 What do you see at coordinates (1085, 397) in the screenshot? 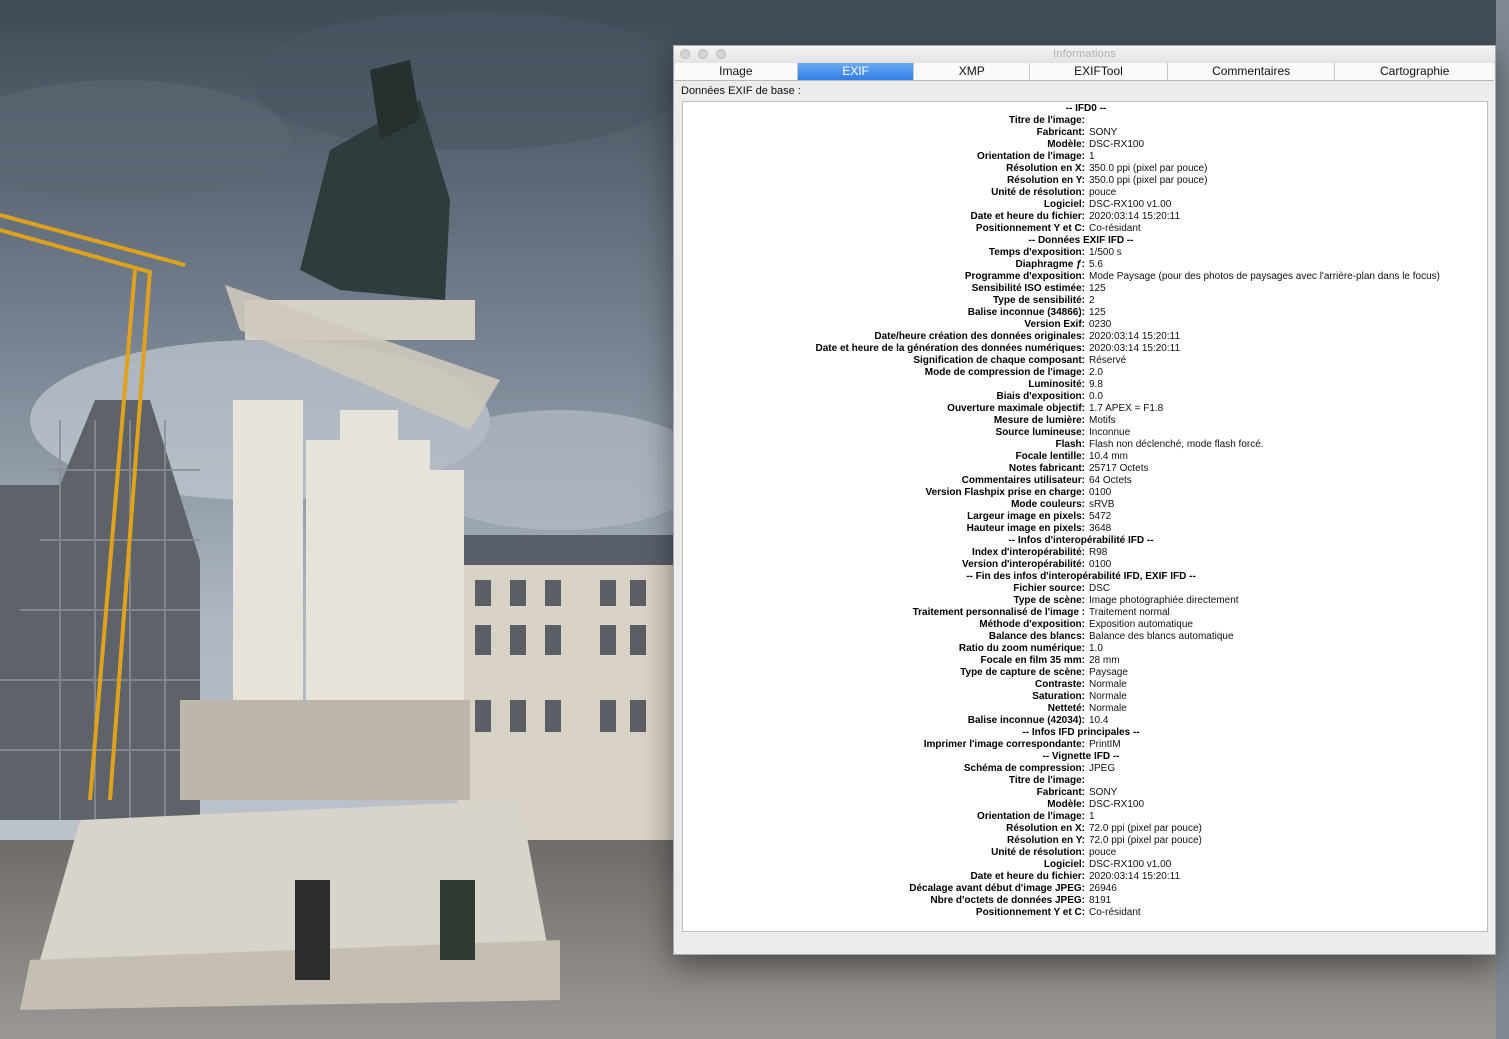
I see `exif-row: Biais d'exposition: 0.0` at bounding box center [1085, 397].